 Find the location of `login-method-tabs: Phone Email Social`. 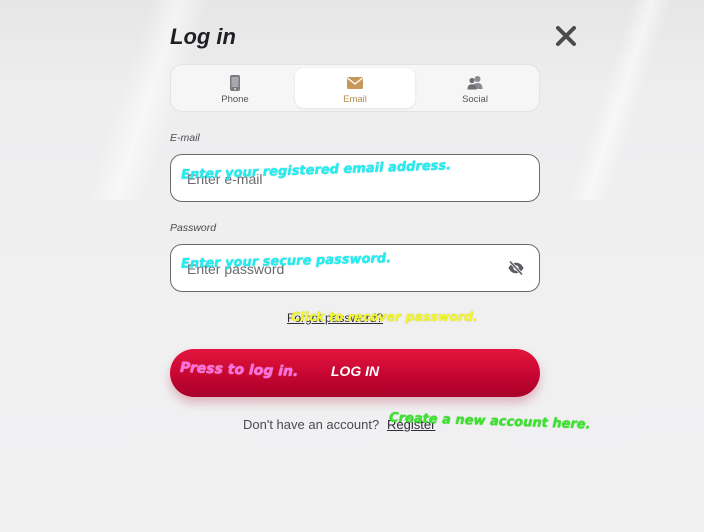

login-method-tabs: Phone Email Social is located at coordinates (355, 88).